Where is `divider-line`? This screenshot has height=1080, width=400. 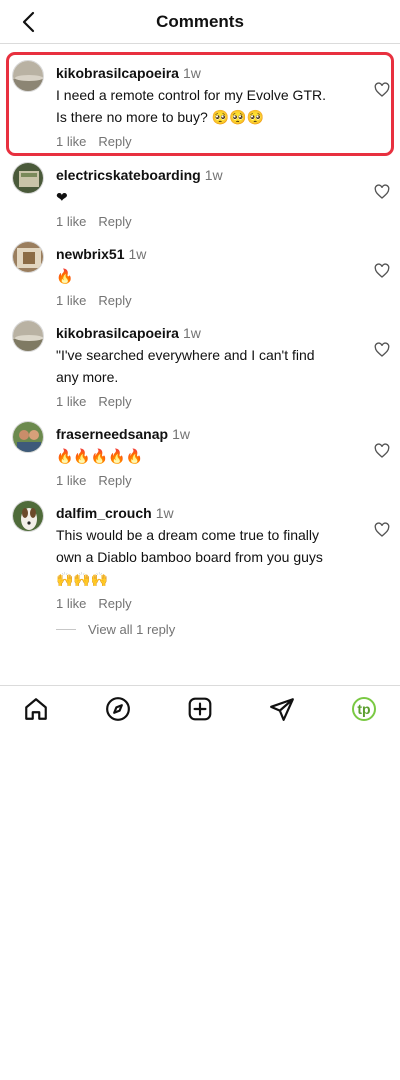
divider-line is located at coordinates (66, 629).